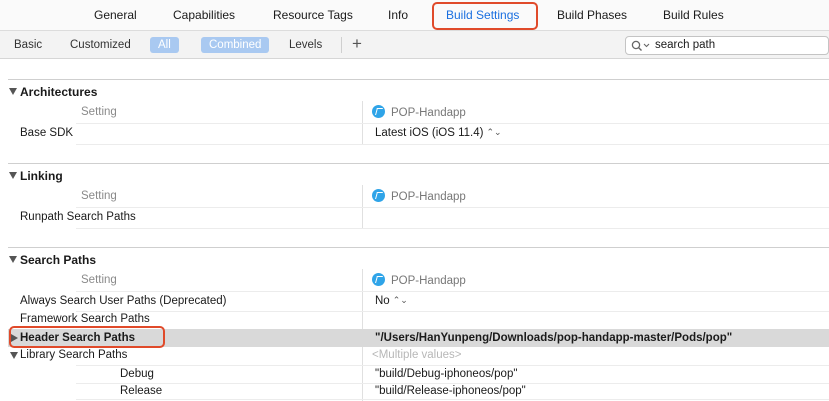 This screenshot has height=401, width=829. Describe the element at coordinates (235, 45) in the screenshot. I see `filter-combined-button: Combined` at that location.